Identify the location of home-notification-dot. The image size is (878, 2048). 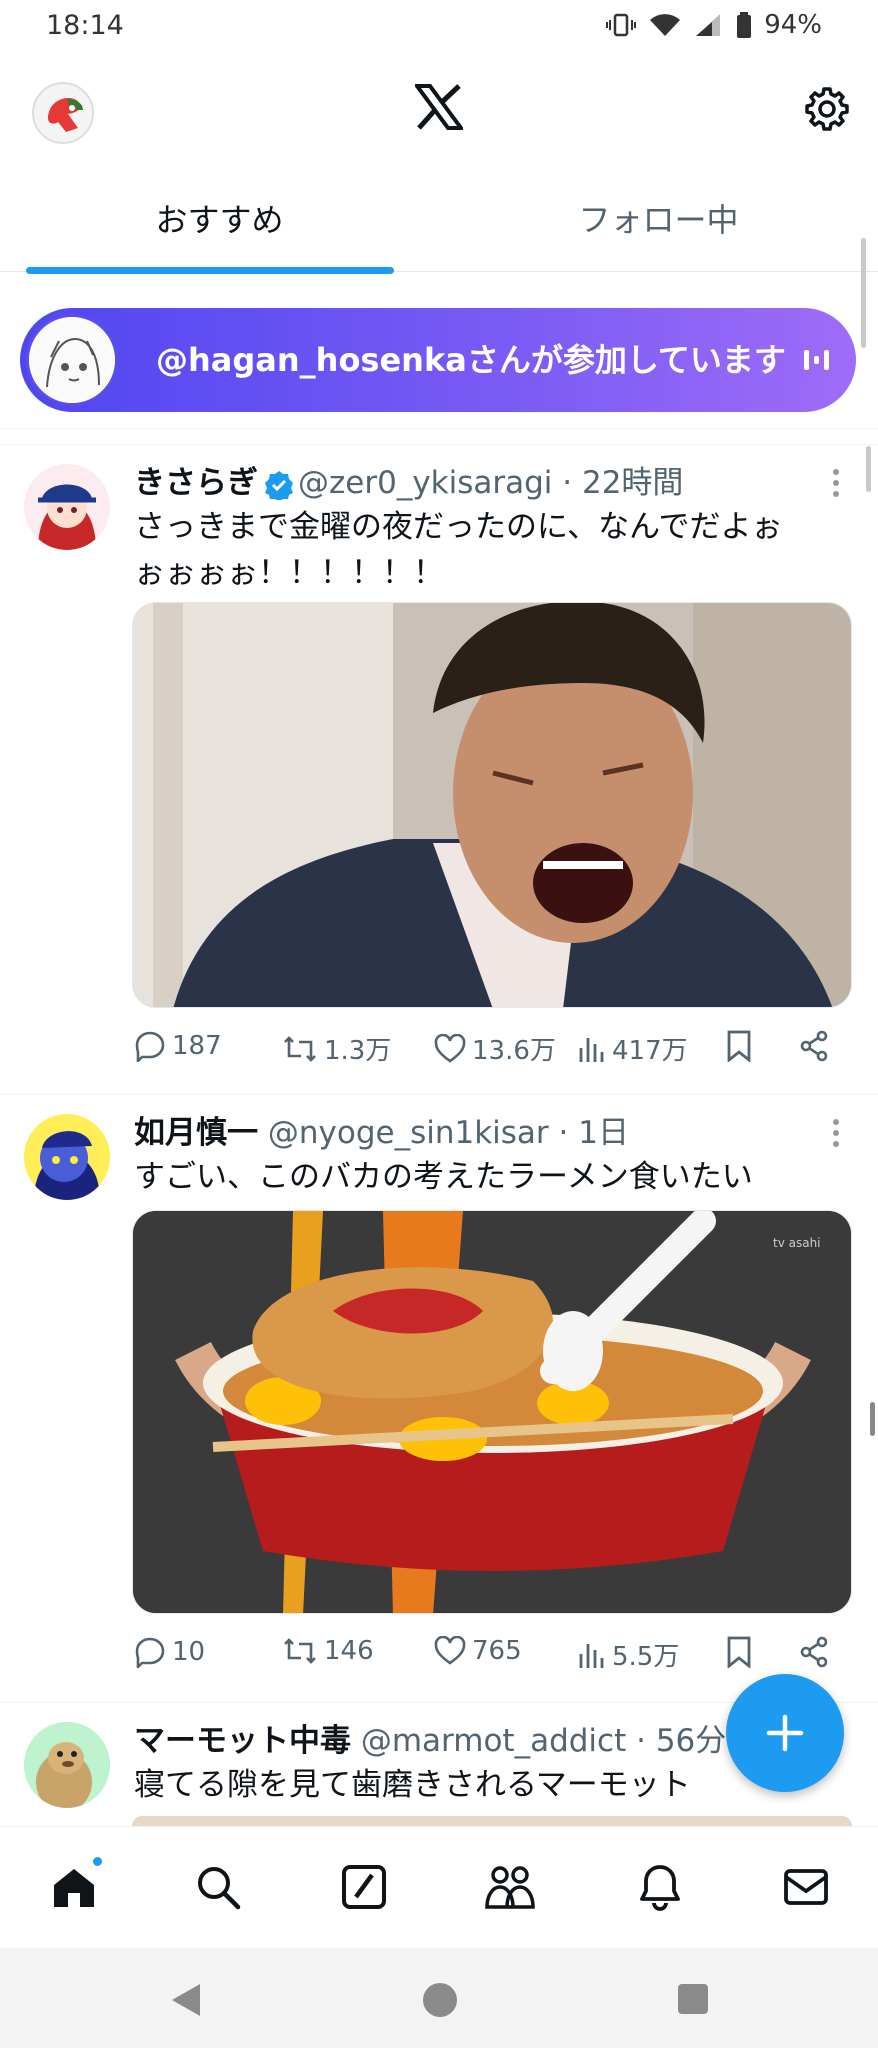
(97, 1861).